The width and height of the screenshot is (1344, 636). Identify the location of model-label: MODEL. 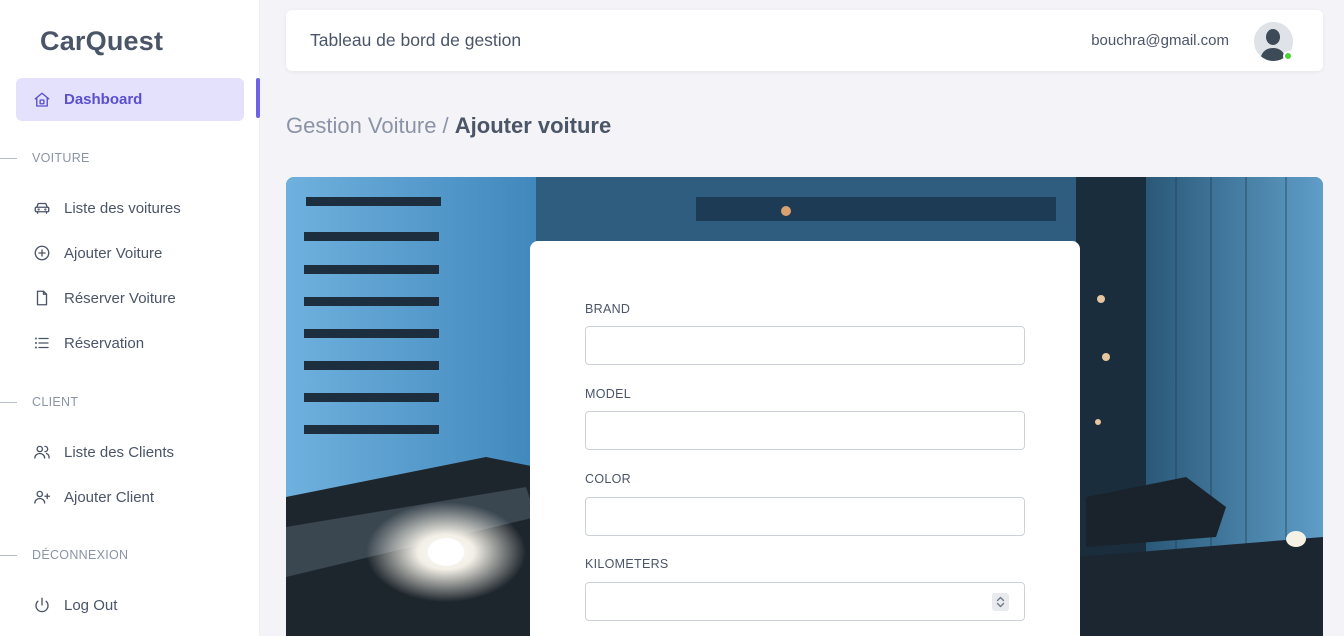
(608, 394).